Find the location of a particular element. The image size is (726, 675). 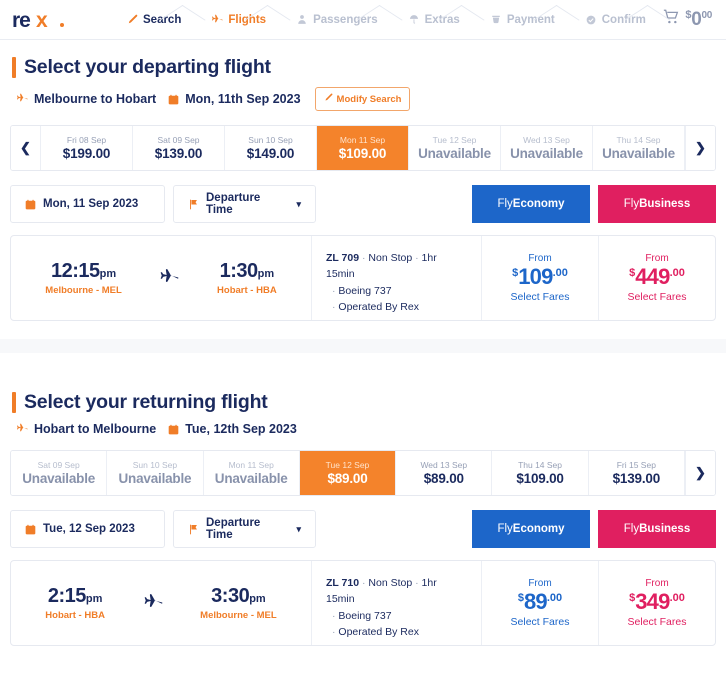

modify-search-button: Modify Search is located at coordinates (362, 99).